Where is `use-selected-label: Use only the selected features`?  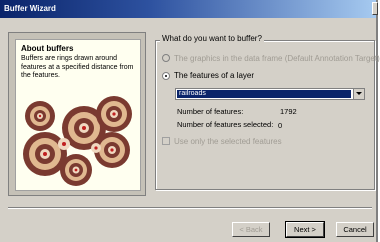
use-selected-label: Use only the selected features is located at coordinates (228, 141).